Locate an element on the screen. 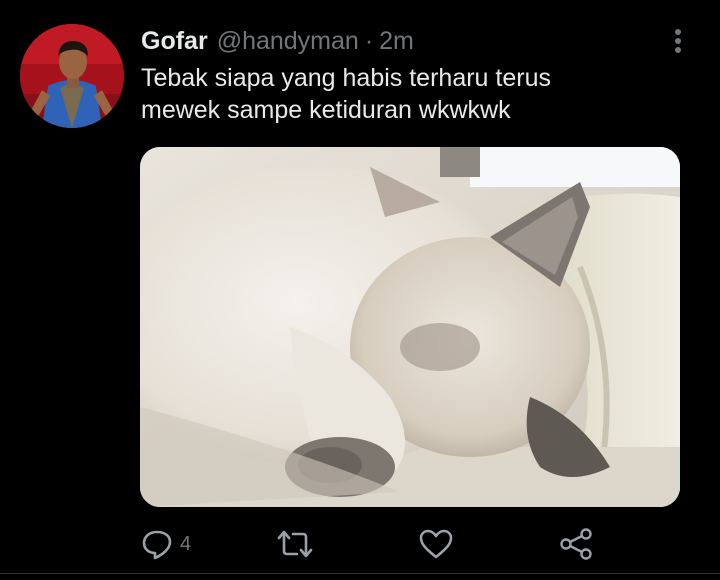 The height and width of the screenshot is (580, 720). user-handle: @handyman is located at coordinates (288, 41).